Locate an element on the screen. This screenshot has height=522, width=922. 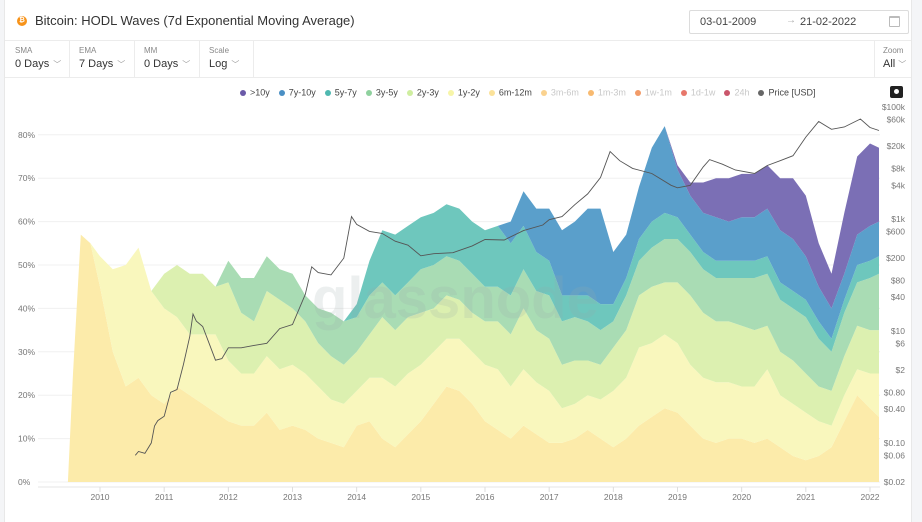
x-tick-label: 2015 is located at coordinates (420, 497).